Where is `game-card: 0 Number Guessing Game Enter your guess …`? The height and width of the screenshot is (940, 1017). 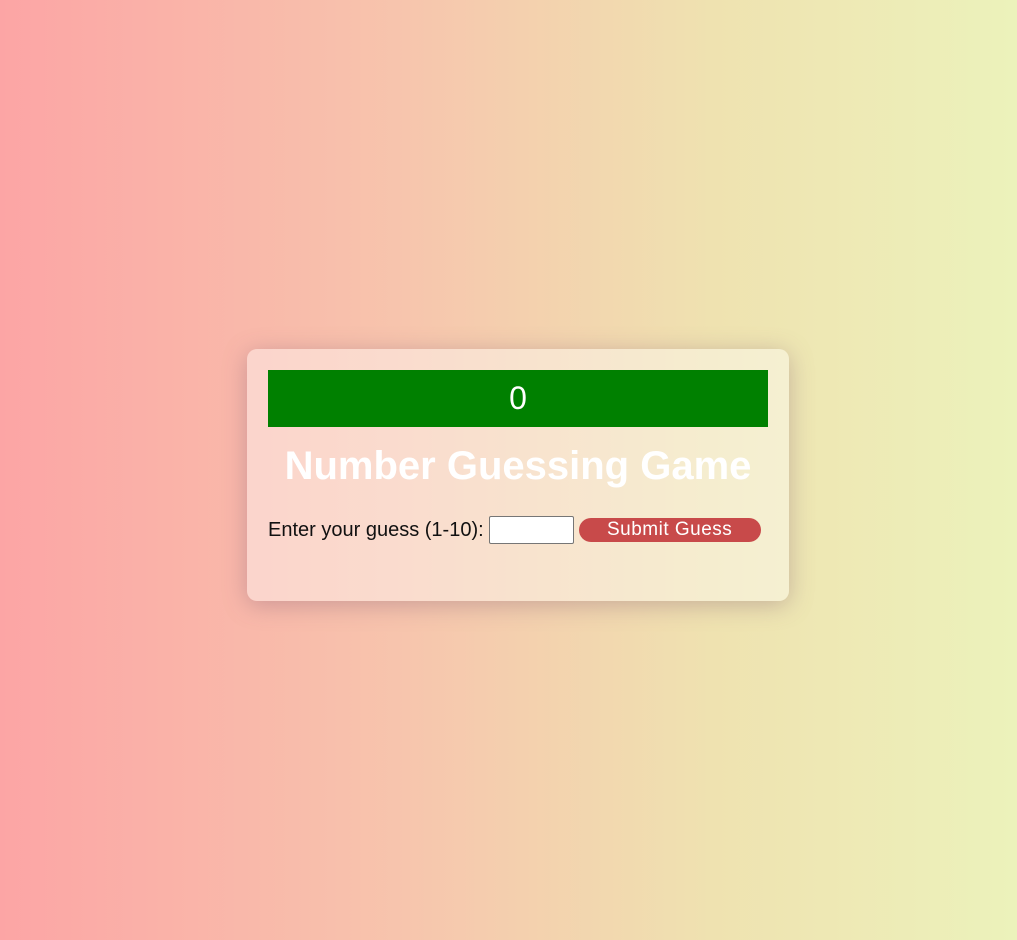
game-card: 0 Number Guessing Game Enter your guess … is located at coordinates (518, 475).